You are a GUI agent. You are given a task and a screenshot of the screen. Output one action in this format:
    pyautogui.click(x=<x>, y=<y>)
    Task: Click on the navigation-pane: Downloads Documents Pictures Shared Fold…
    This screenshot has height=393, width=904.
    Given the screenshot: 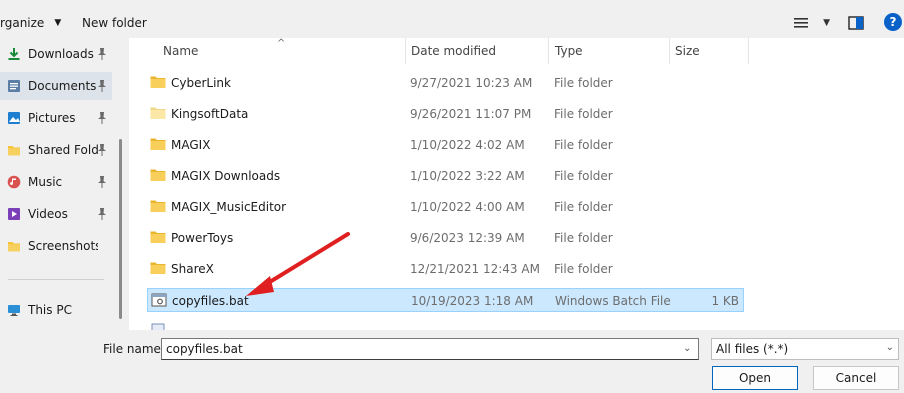 What is the action you would take?
    pyautogui.click(x=63, y=184)
    